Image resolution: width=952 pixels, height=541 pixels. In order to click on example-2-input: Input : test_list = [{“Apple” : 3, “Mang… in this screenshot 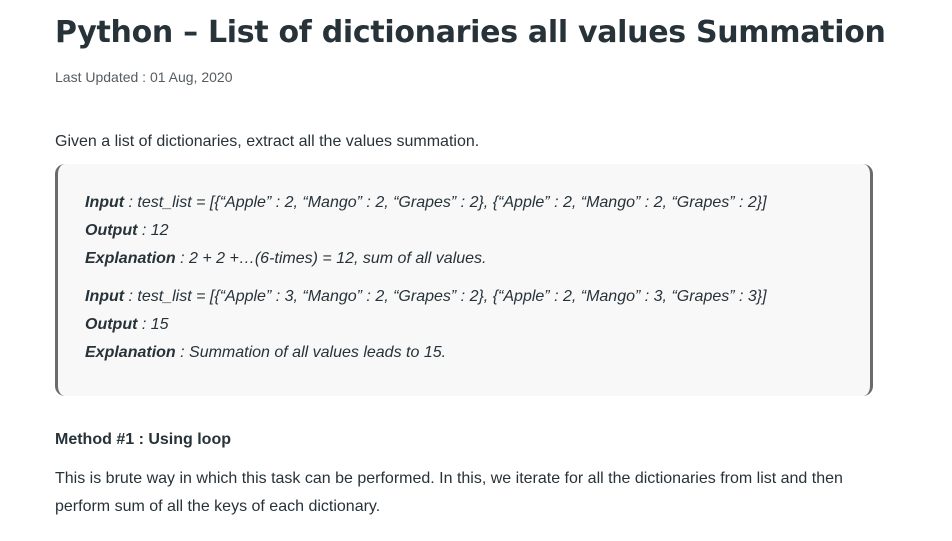, I will do `click(426, 297)`.